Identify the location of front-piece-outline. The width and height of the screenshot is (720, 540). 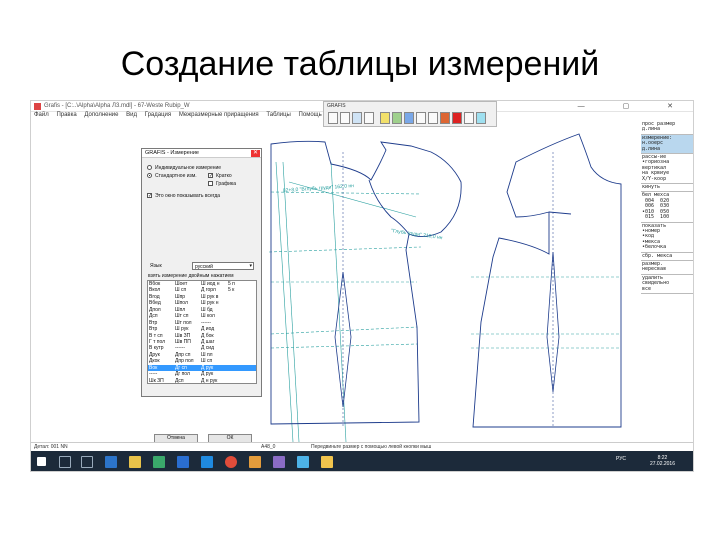
(366, 282).